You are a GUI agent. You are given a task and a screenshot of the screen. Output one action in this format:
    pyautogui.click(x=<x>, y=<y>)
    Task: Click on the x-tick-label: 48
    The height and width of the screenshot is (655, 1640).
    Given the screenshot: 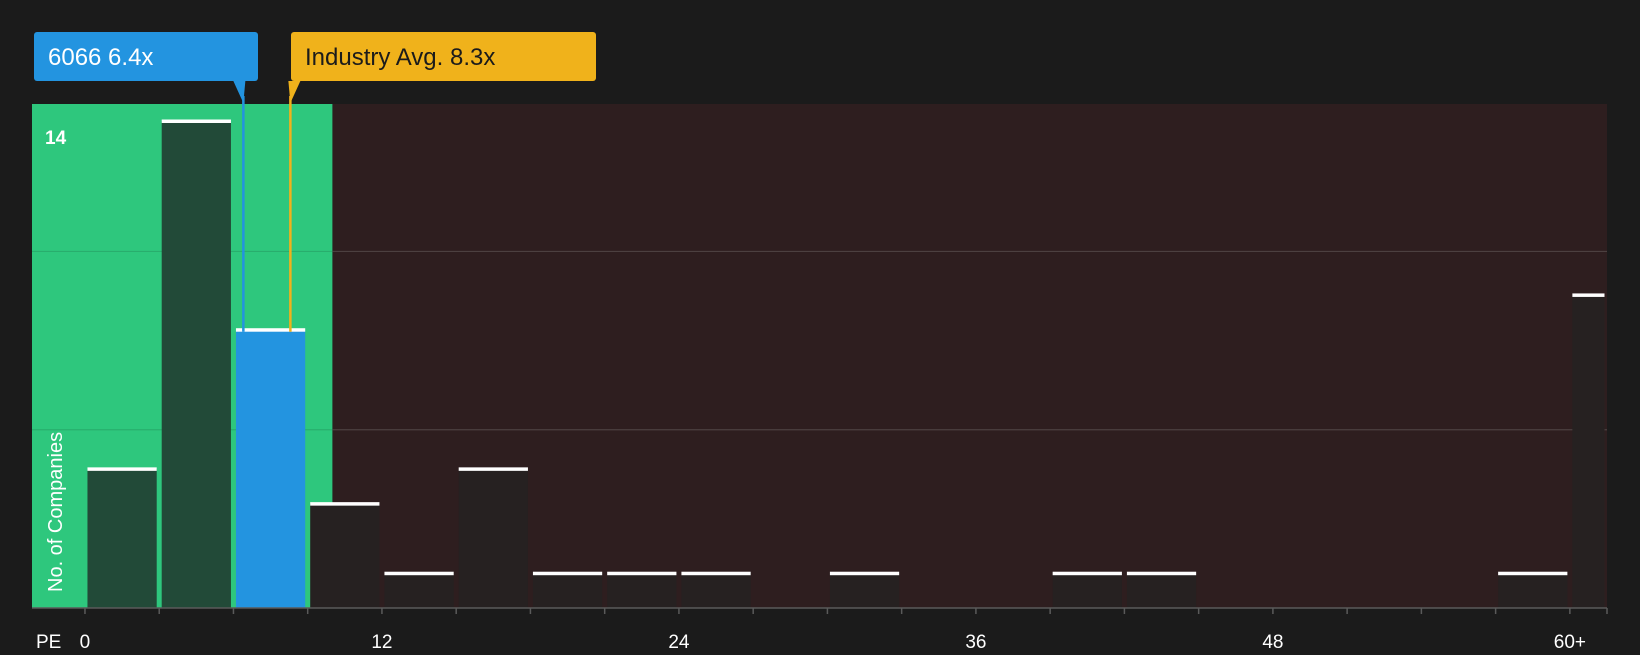 What is the action you would take?
    pyautogui.click(x=1272, y=641)
    